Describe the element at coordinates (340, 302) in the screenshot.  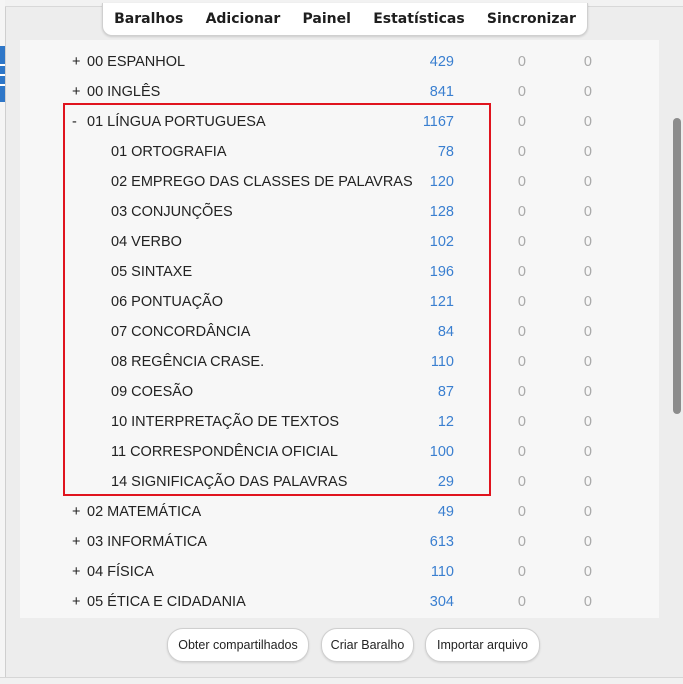
I see `deck-row: 06 PONTUAÇÃO 121 0 0` at that location.